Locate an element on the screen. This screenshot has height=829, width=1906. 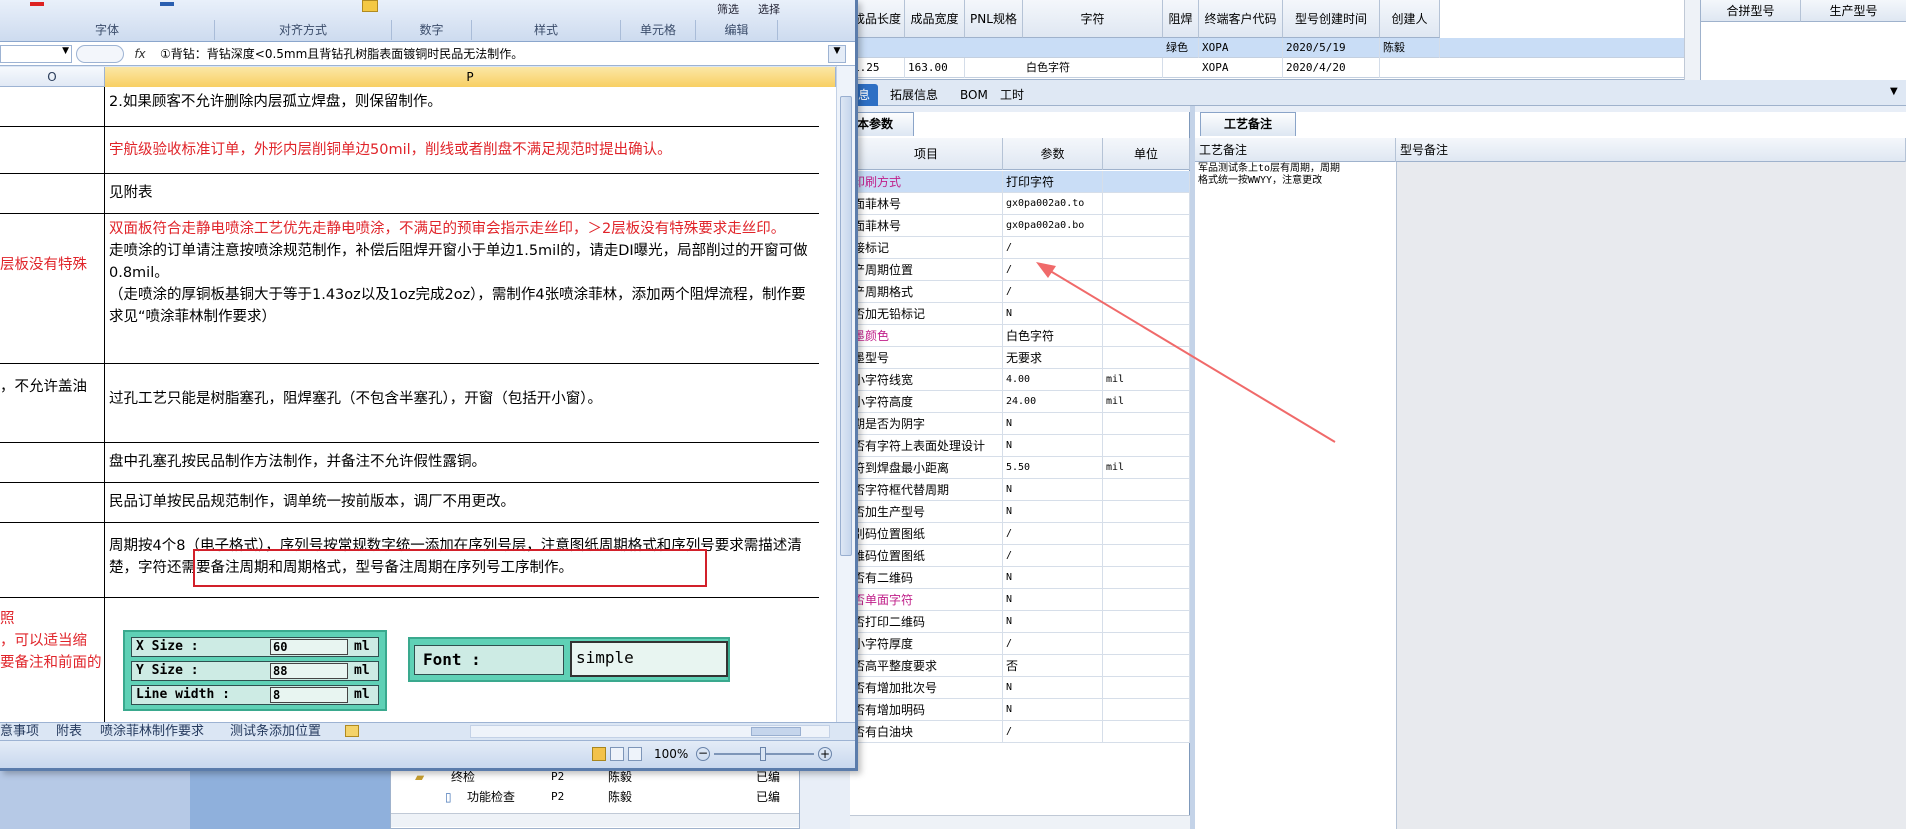
column-p: P is located at coordinates (470, 77).